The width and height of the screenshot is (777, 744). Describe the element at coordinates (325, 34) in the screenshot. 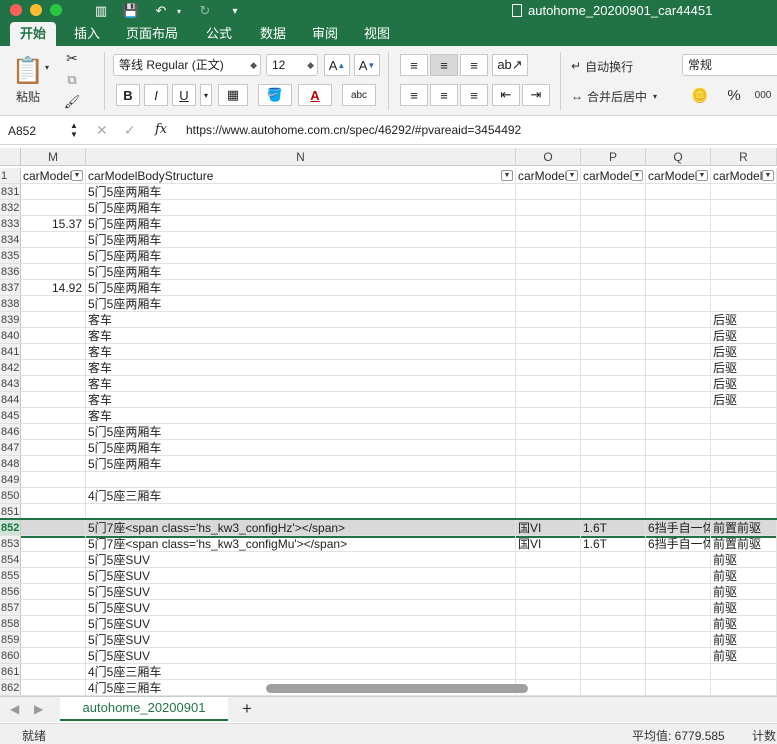

I see `tab-review: 审阅` at that location.